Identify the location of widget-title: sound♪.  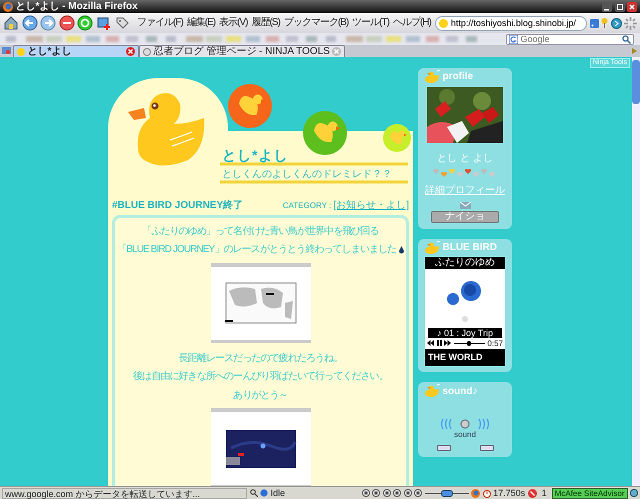
(460, 392).